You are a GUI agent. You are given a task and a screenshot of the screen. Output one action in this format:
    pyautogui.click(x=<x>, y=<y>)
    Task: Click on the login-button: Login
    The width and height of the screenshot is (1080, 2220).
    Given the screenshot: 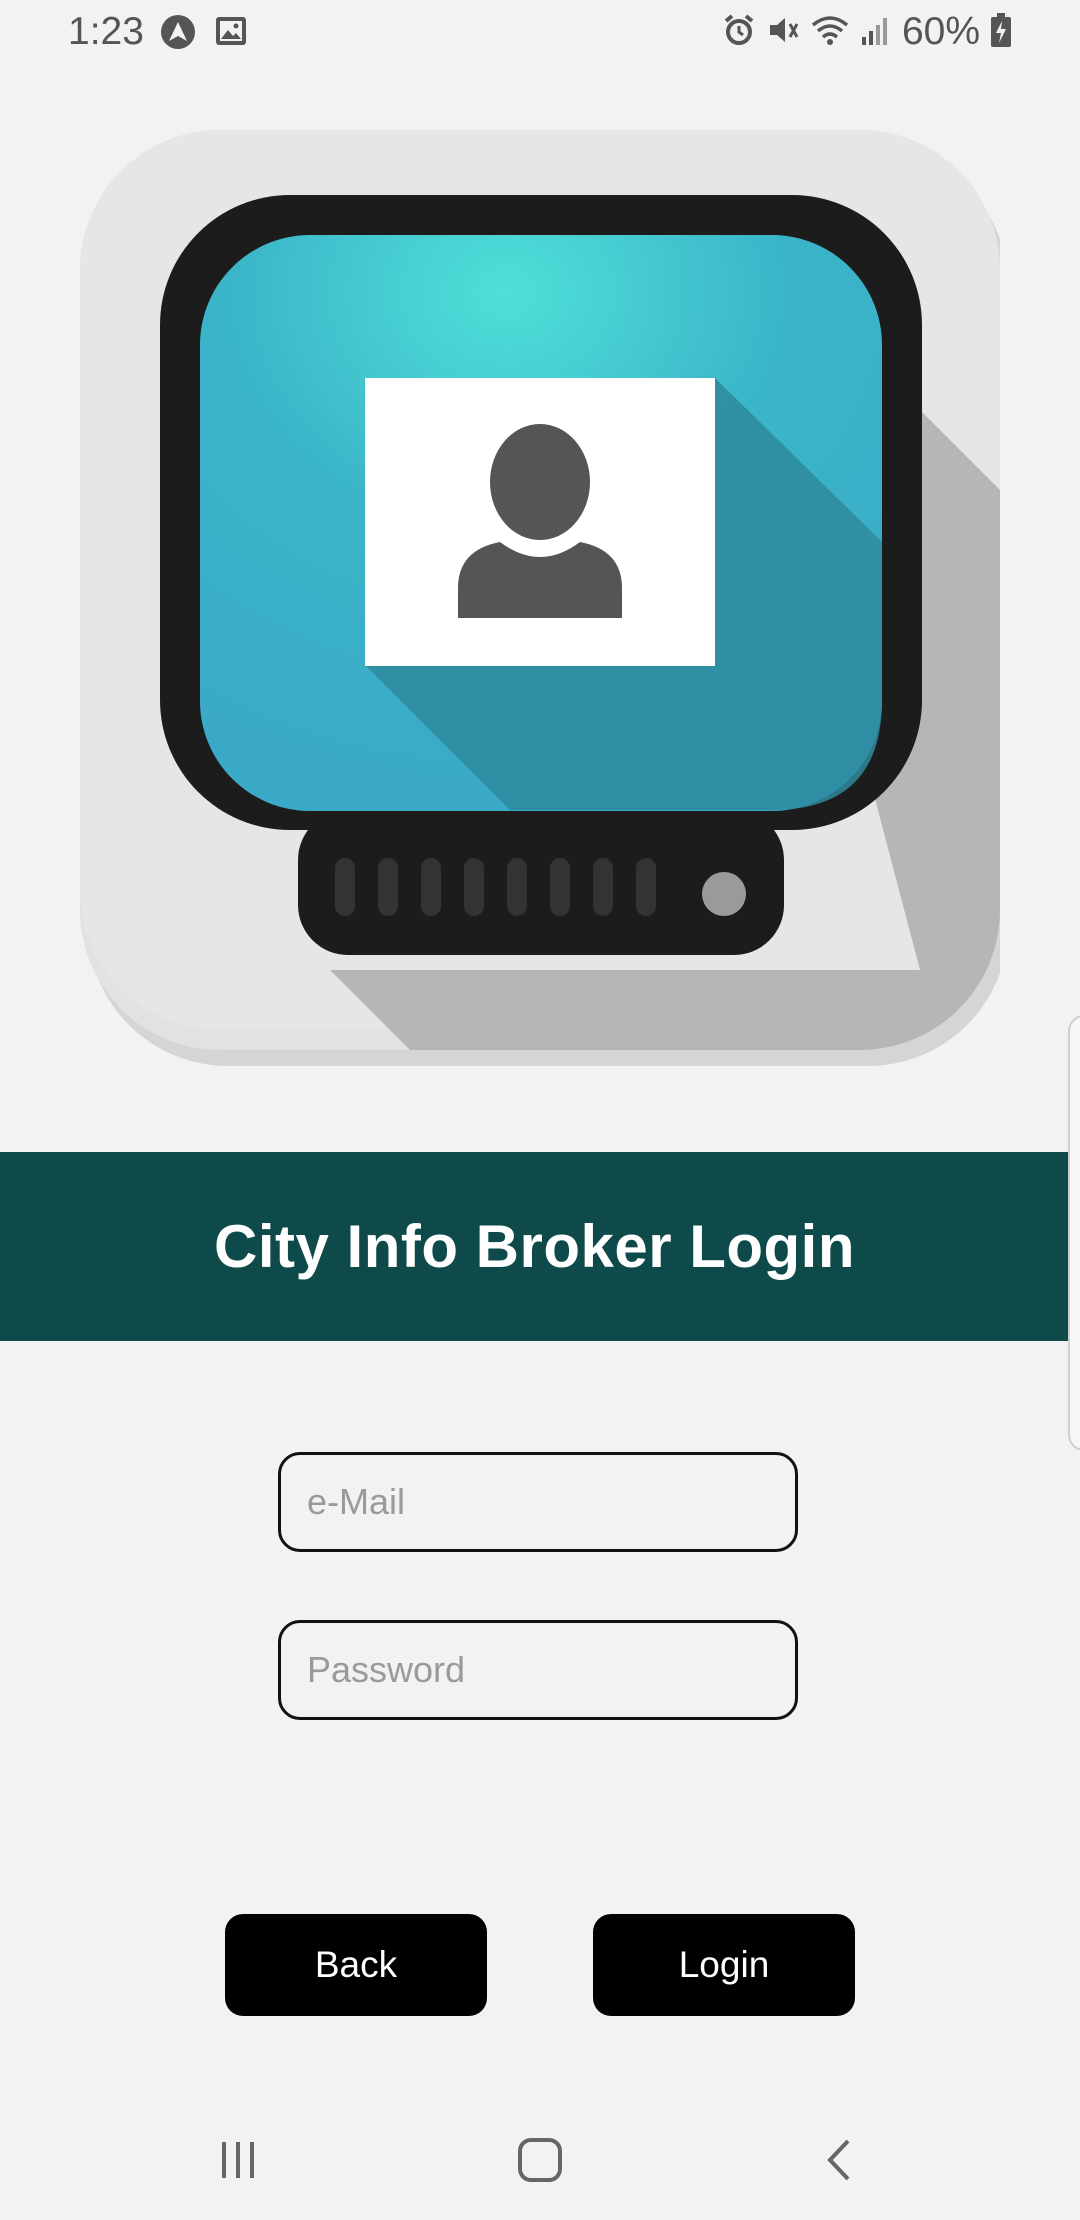 What is the action you would take?
    pyautogui.click(x=724, y=1965)
    